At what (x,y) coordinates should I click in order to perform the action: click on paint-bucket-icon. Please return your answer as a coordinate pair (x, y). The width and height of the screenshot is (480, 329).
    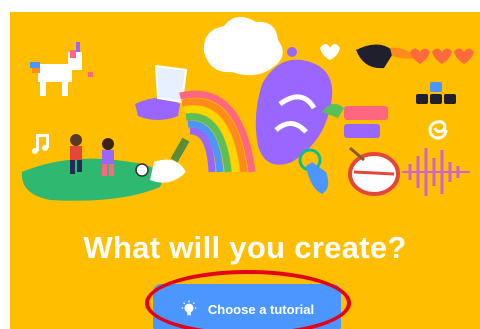
    Looking at the image, I should click on (161, 92).